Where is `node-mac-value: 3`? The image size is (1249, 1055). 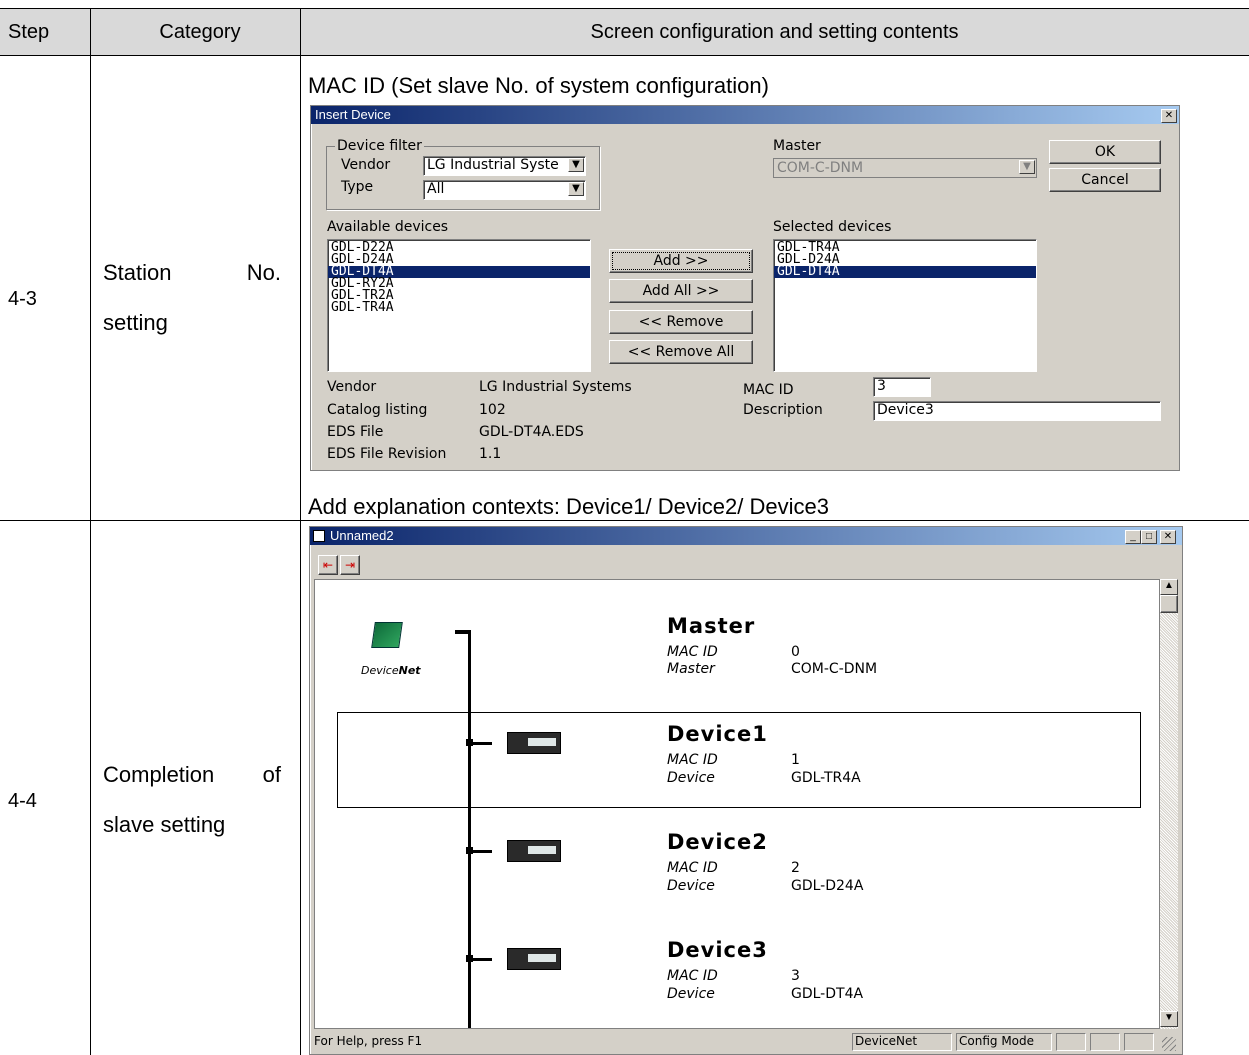 node-mac-value: 3 is located at coordinates (795, 976).